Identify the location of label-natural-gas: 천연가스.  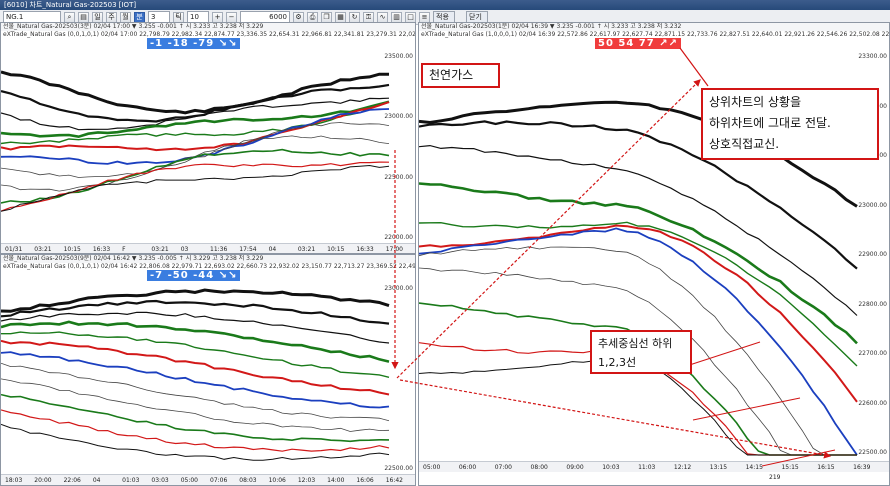
(460, 75).